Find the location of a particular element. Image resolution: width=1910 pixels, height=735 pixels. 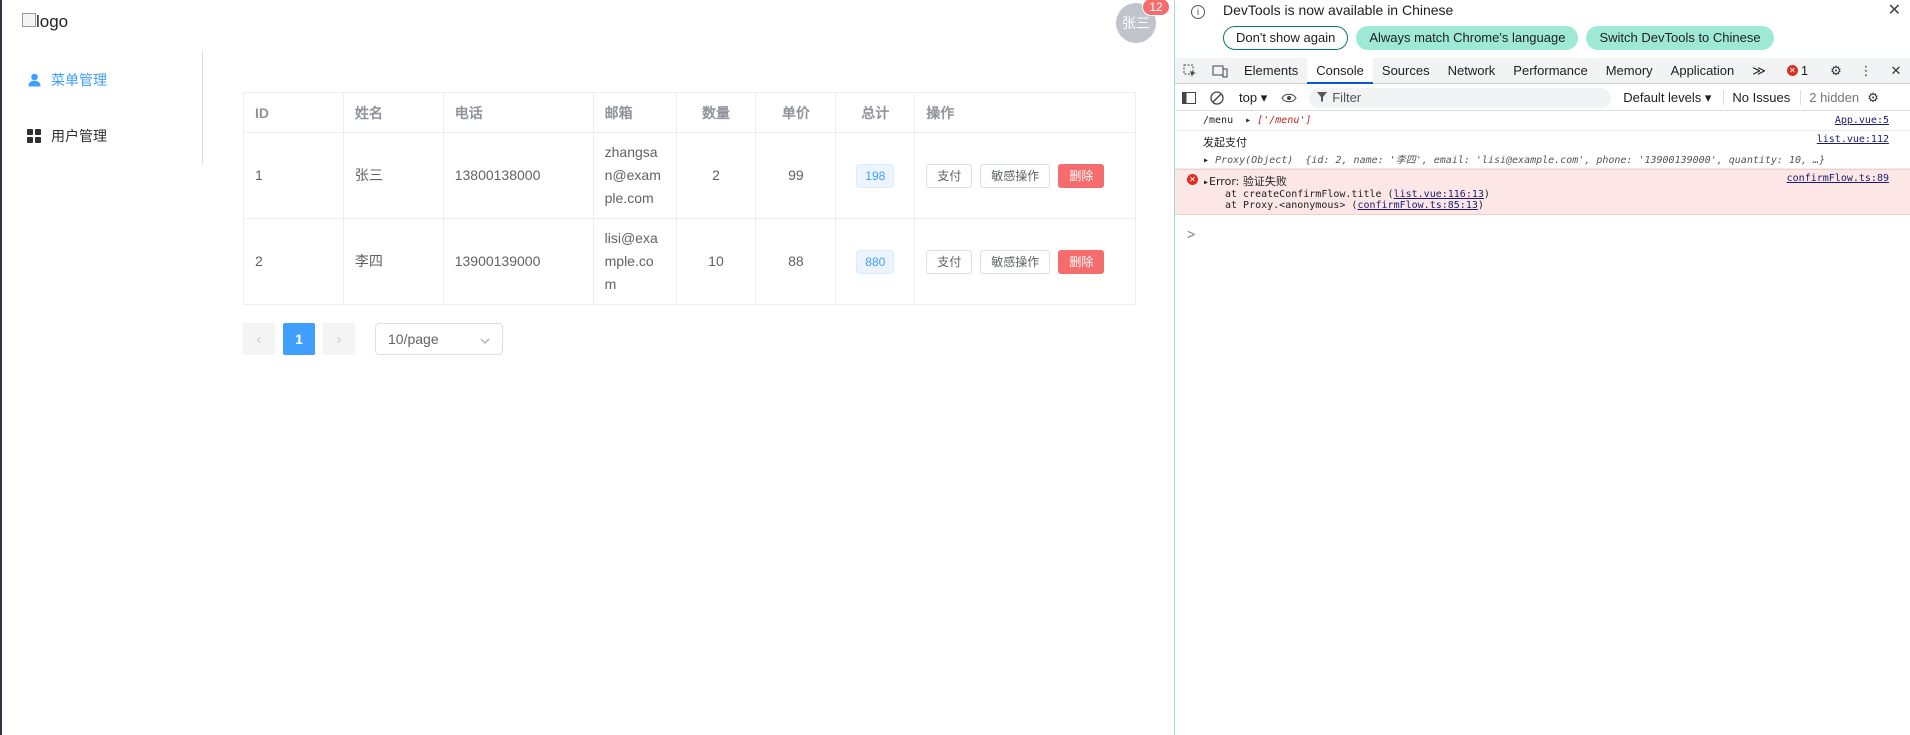

column-header-id: ID is located at coordinates (293, 112).